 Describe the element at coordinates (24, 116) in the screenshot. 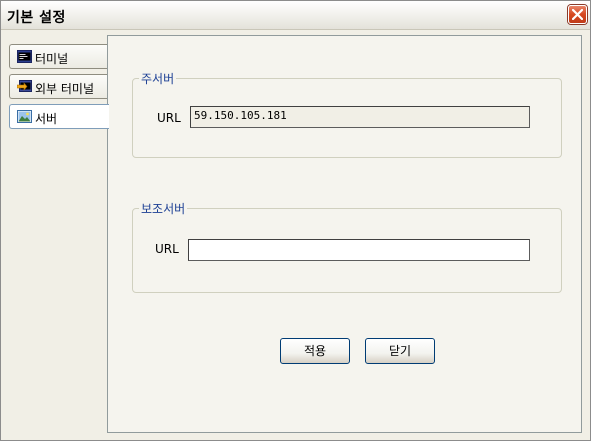

I see `server-image-icon` at that location.